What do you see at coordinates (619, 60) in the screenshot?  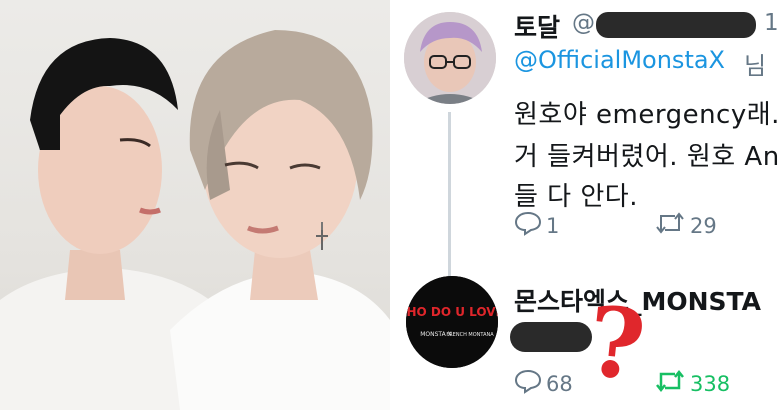 I see `mention-link: @OfficialMonstaX` at bounding box center [619, 60].